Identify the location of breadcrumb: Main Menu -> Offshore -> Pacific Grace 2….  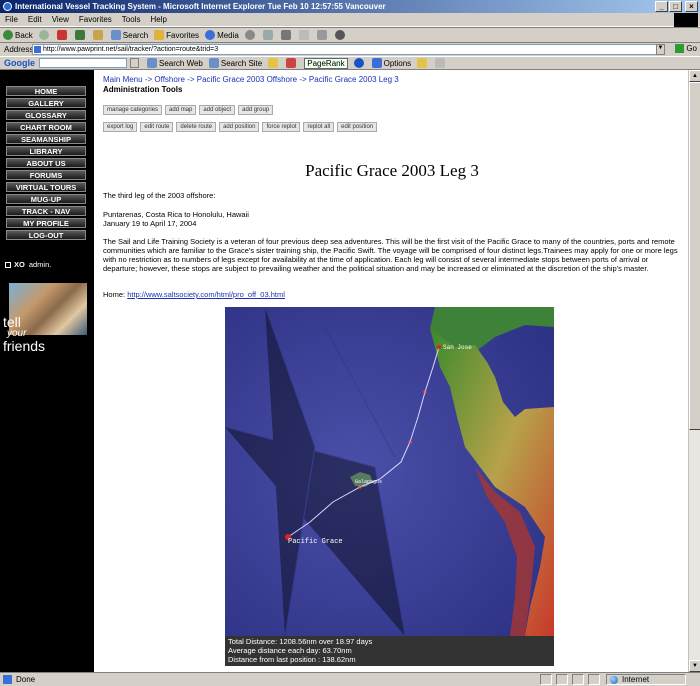
(251, 79).